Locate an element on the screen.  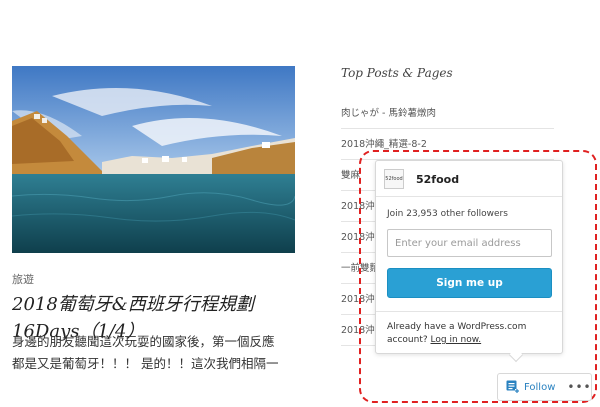
follow-bar: Follow ••• is located at coordinates (544, 387).